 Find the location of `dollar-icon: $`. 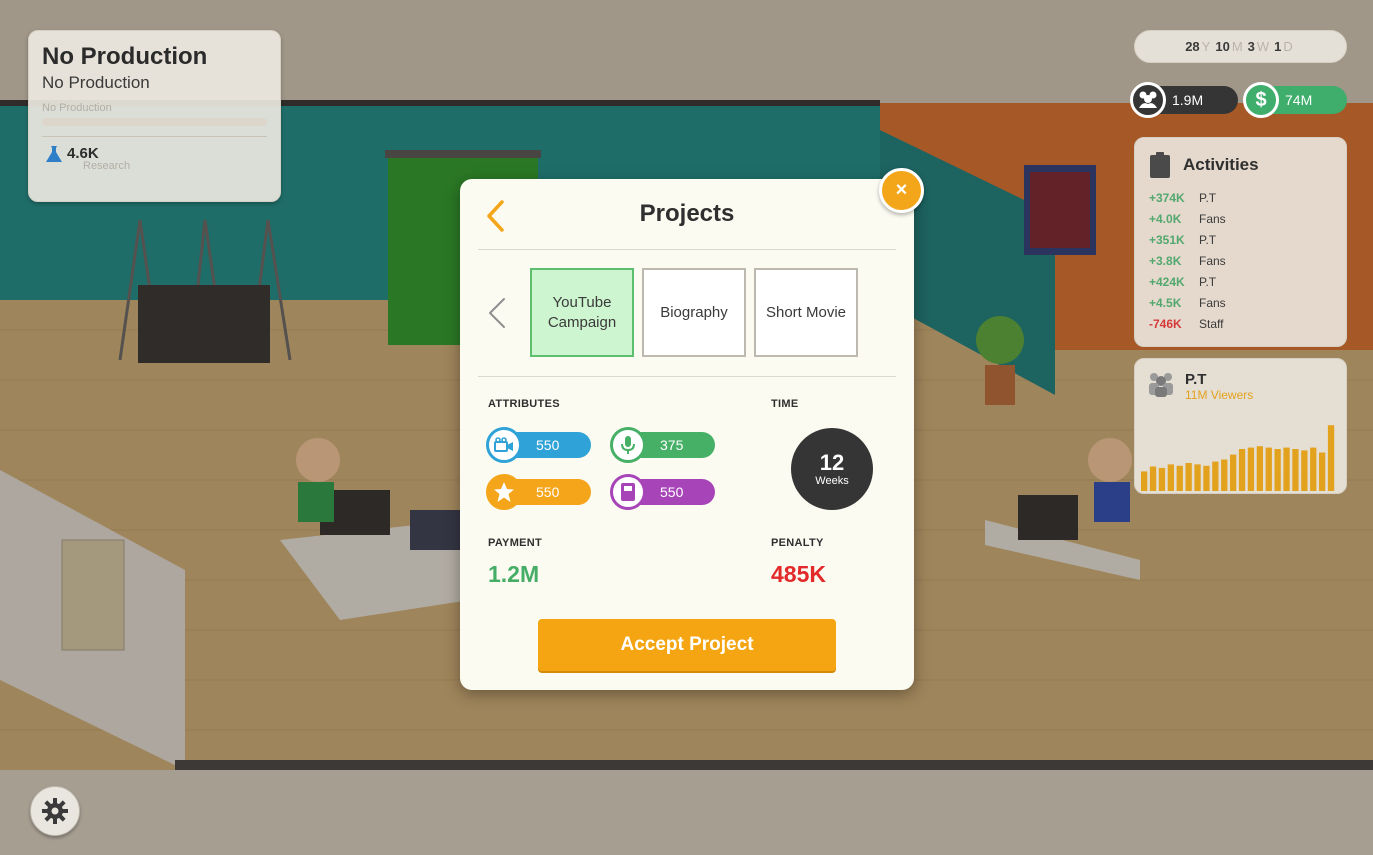

dollar-icon: $ is located at coordinates (1261, 100).